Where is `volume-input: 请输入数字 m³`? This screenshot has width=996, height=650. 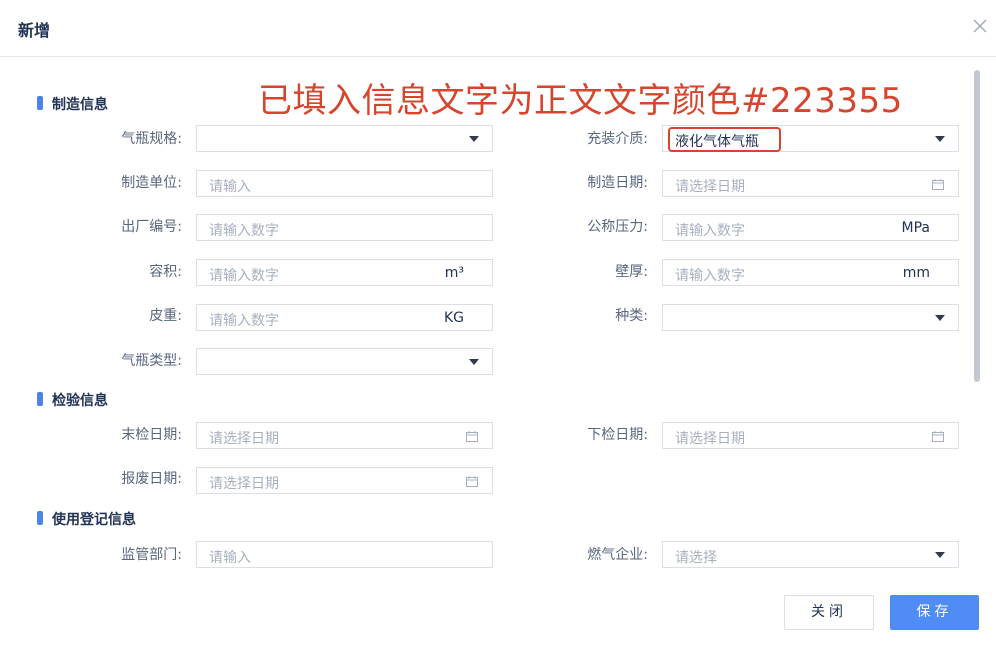
volume-input: 请输入数字 m³ is located at coordinates (344, 272).